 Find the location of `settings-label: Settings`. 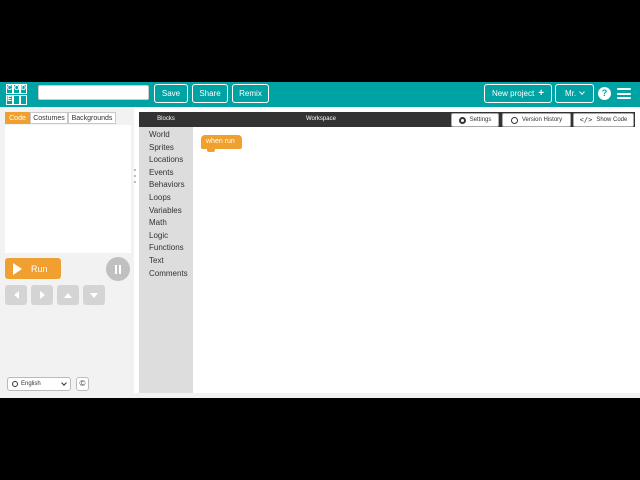

settings-label: Settings is located at coordinates (480, 120).